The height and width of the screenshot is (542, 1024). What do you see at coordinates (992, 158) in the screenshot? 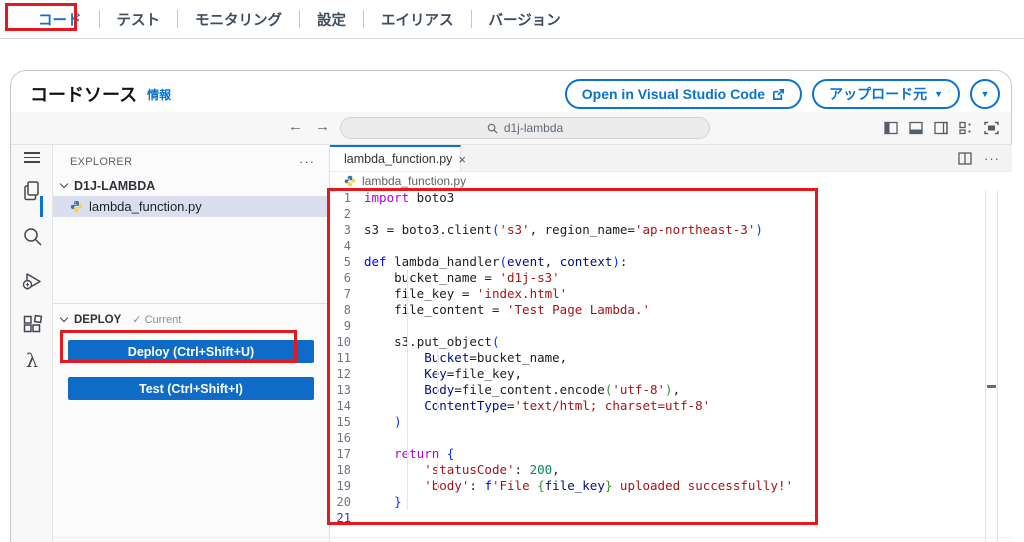
I see `editor-more-icon: ···` at bounding box center [992, 158].